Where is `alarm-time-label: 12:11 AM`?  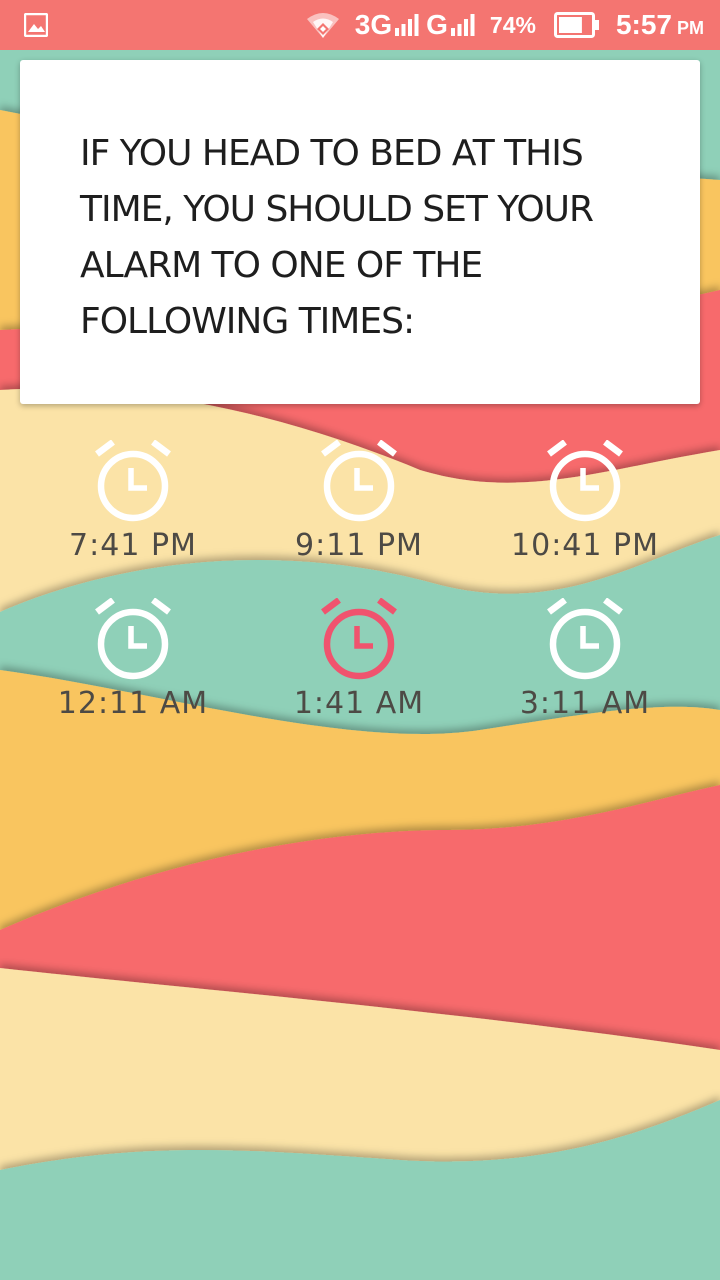 alarm-time-label: 12:11 AM is located at coordinates (133, 703).